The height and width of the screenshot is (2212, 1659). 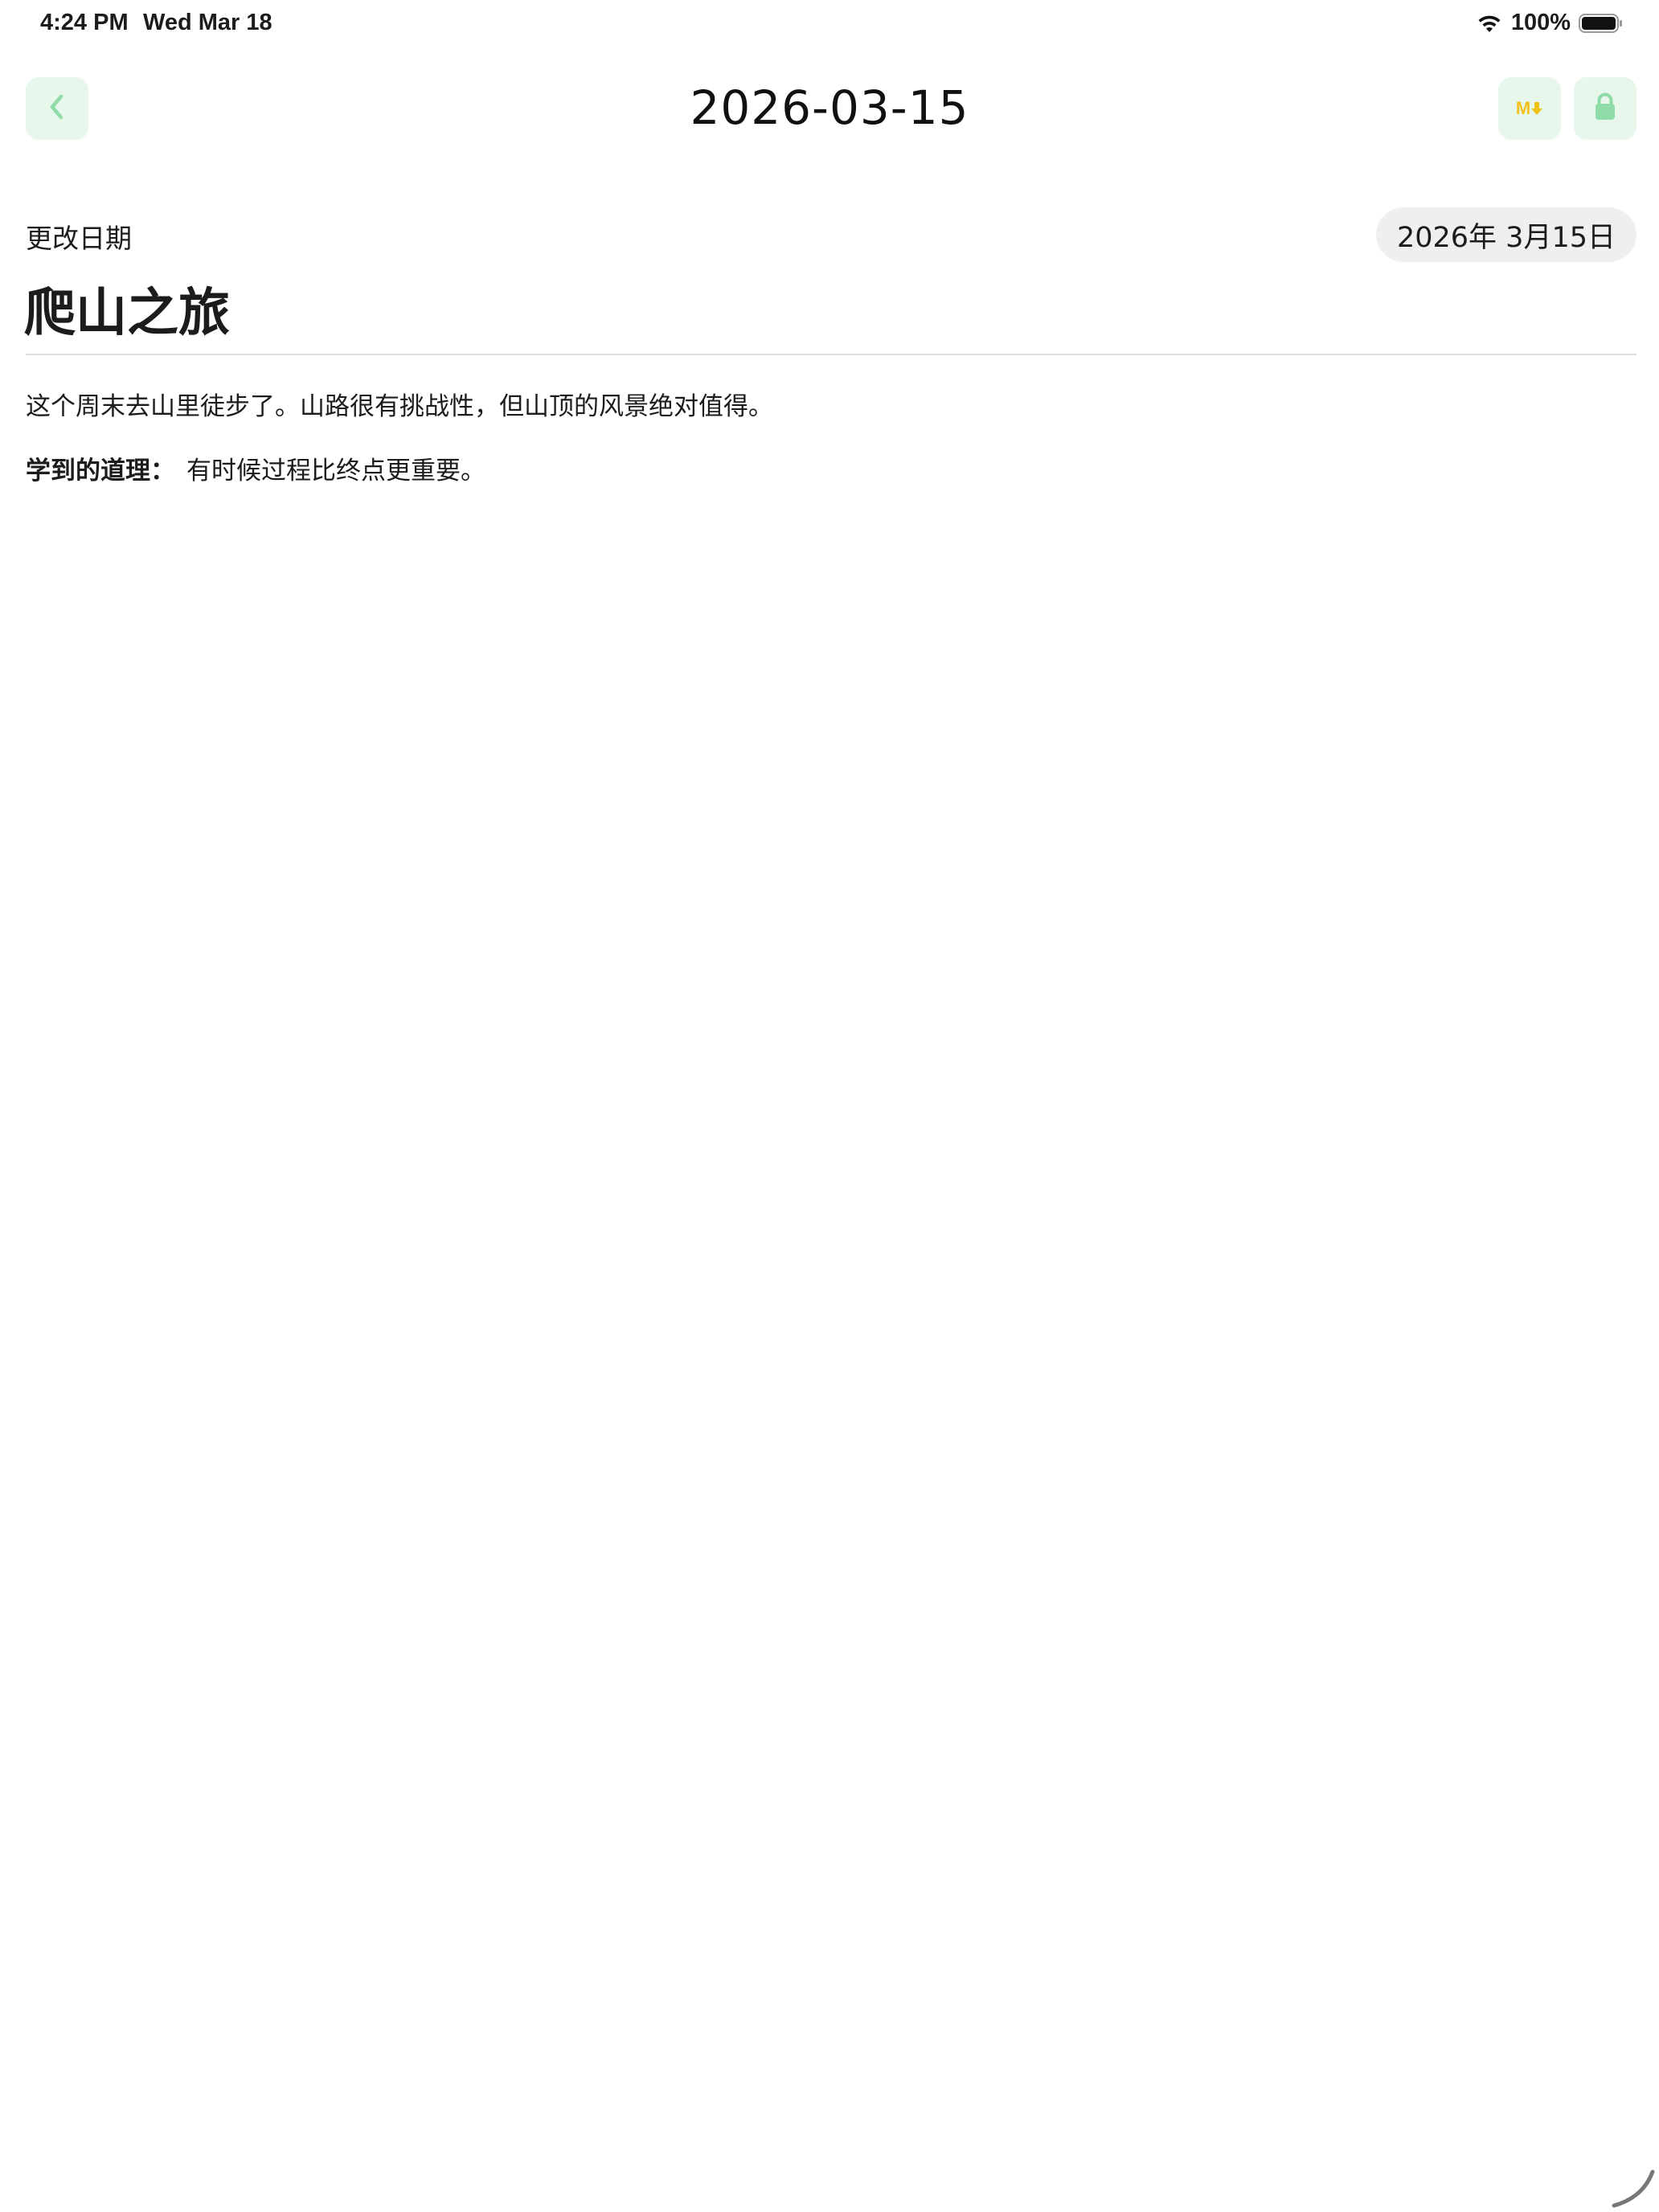 I want to click on status-indicators: 100%, so click(x=1550, y=23).